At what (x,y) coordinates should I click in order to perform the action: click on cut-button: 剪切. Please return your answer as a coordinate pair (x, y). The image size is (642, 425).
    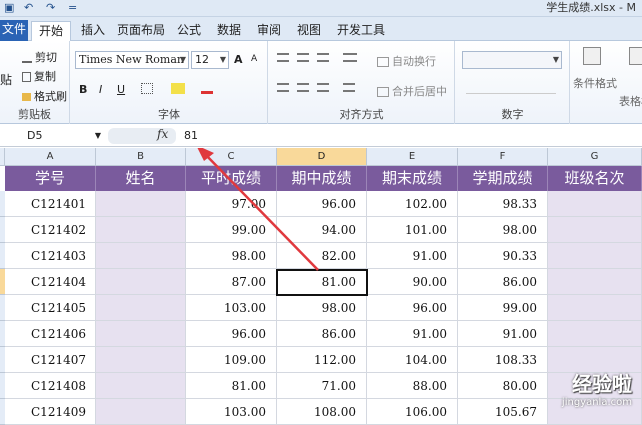
    Looking at the image, I should click on (39, 57).